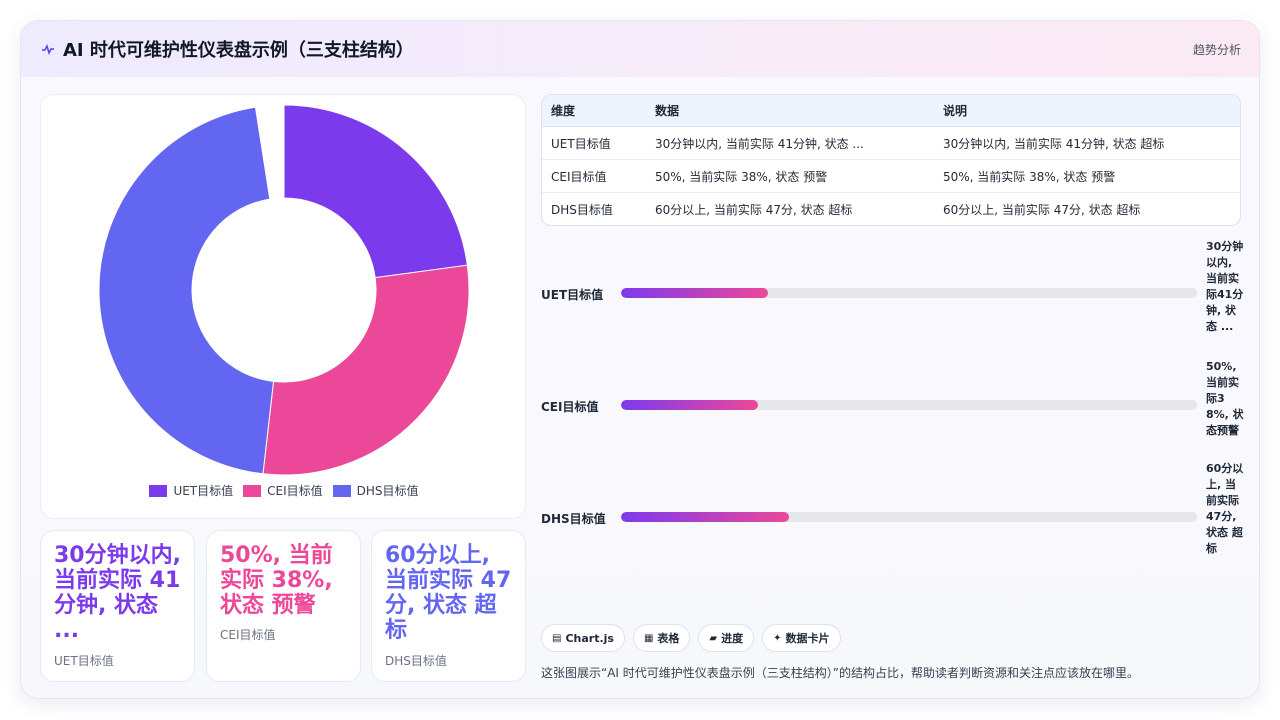 This screenshot has width=1280, height=720. I want to click on doughnut-slice-dhs, so click(186, 290).